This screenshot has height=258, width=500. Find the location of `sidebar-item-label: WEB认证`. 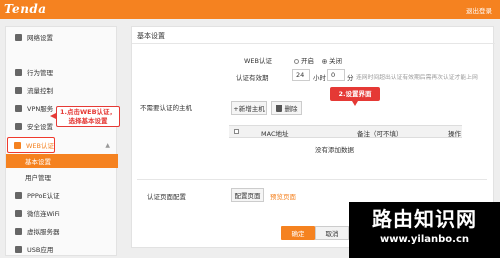

sidebar-item-label: WEB认证 is located at coordinates (40, 146).